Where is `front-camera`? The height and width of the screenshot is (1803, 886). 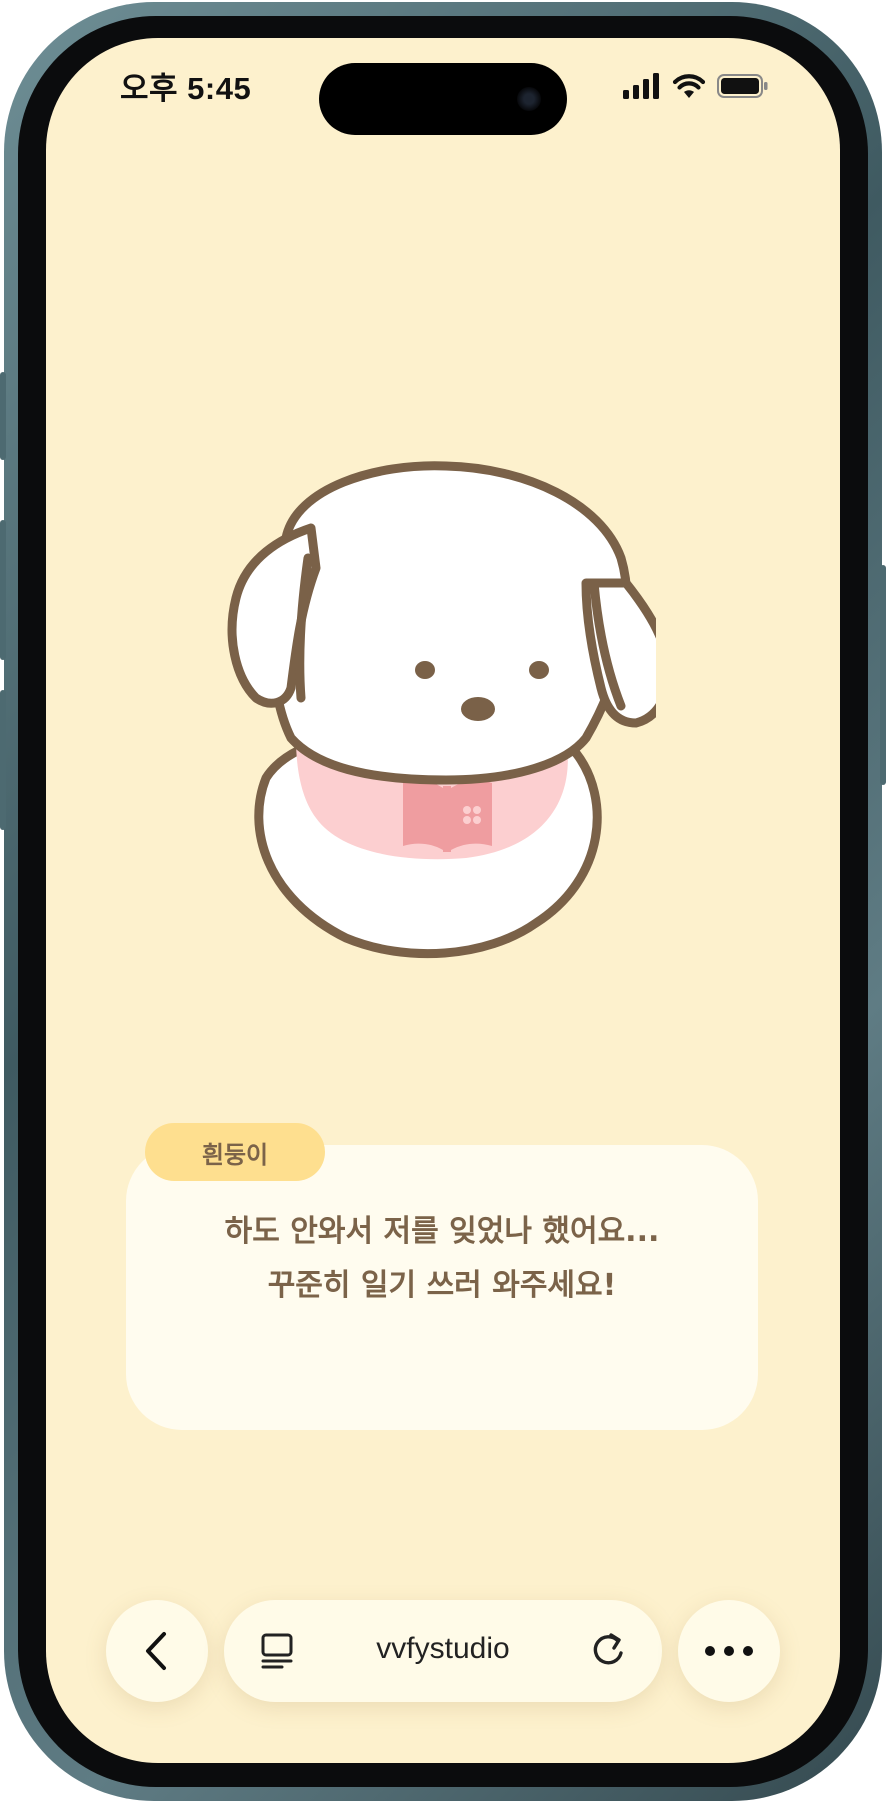 front-camera is located at coordinates (529, 99).